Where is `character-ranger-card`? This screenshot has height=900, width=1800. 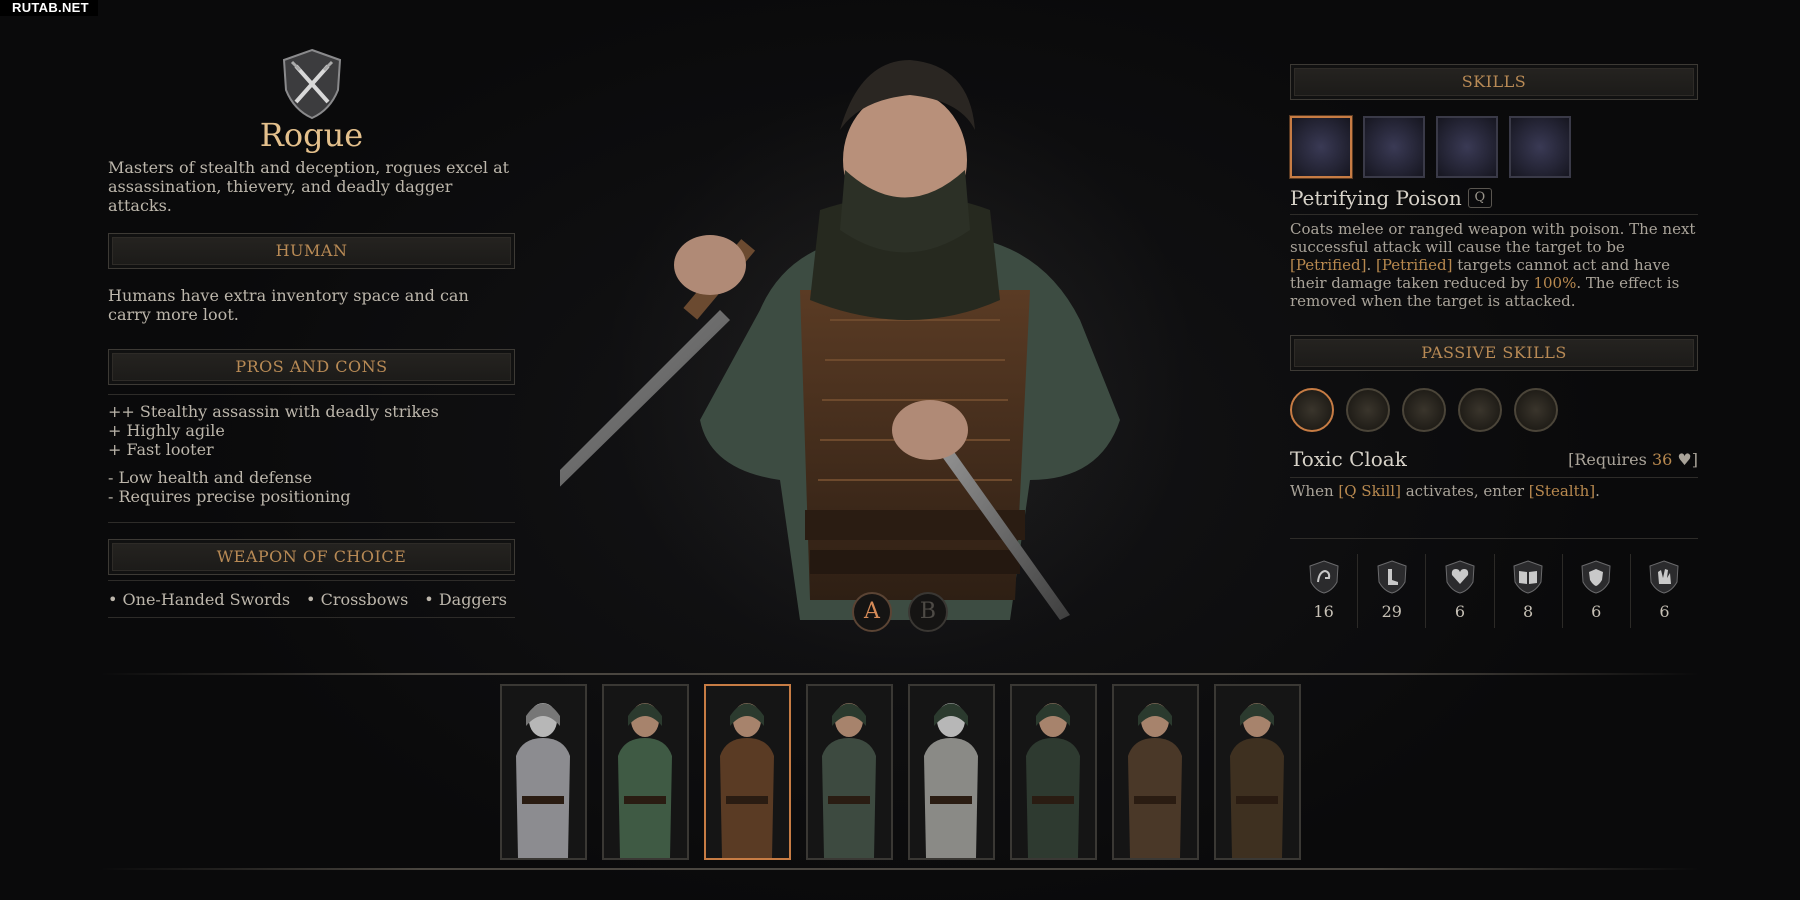
character-ranger-card is located at coordinates (645, 772).